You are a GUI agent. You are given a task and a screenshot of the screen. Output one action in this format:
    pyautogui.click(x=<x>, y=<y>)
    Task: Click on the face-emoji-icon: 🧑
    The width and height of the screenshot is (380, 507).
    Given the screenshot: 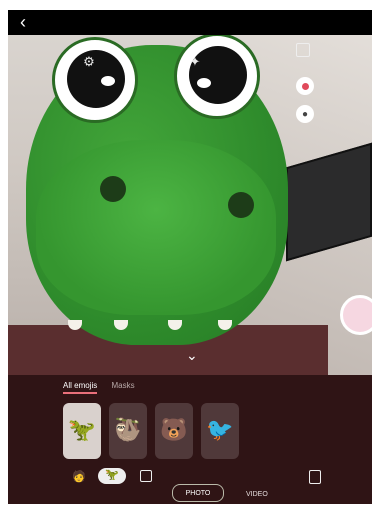 What is the action you would take?
    pyautogui.click(x=79, y=476)
    